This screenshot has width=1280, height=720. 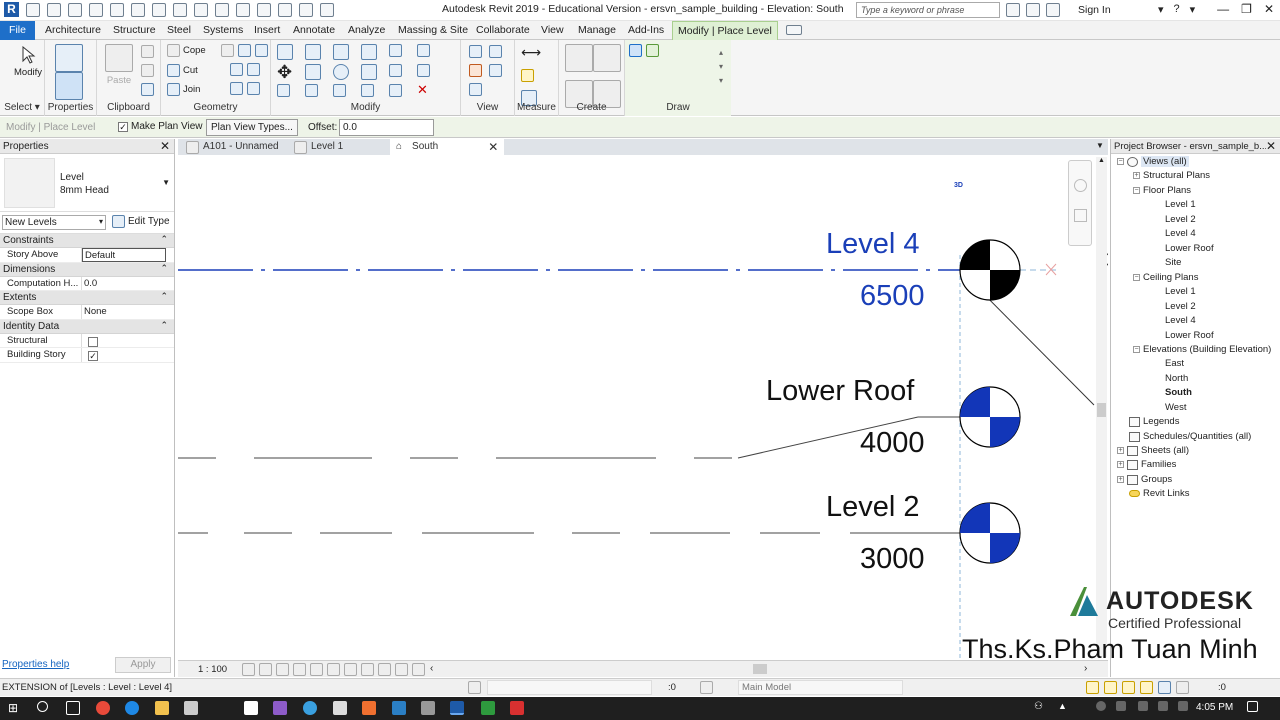 I want to click on drag-elements-icon, so click(x=1164, y=687).